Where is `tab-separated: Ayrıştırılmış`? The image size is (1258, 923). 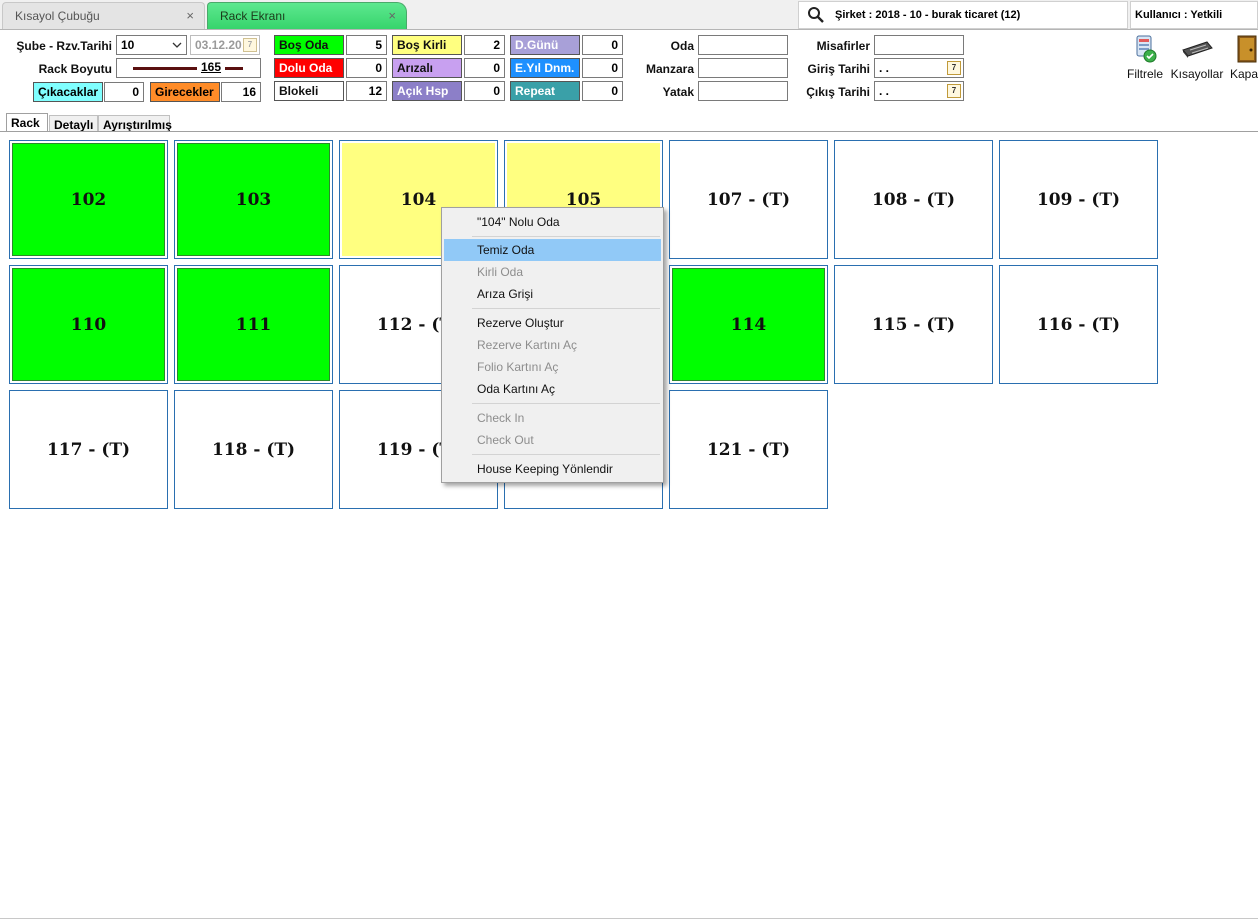 tab-separated: Ayrıştırılmış is located at coordinates (135, 123).